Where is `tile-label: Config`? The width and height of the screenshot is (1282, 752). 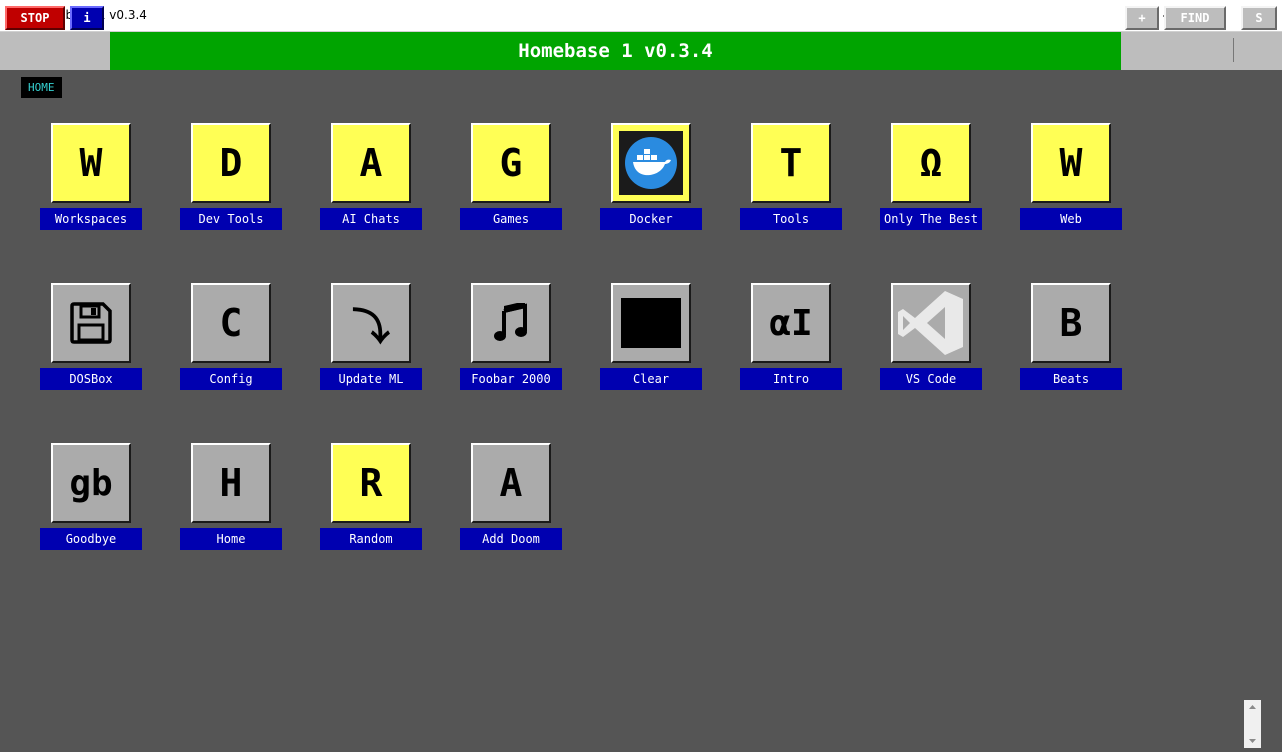 tile-label: Config is located at coordinates (231, 379).